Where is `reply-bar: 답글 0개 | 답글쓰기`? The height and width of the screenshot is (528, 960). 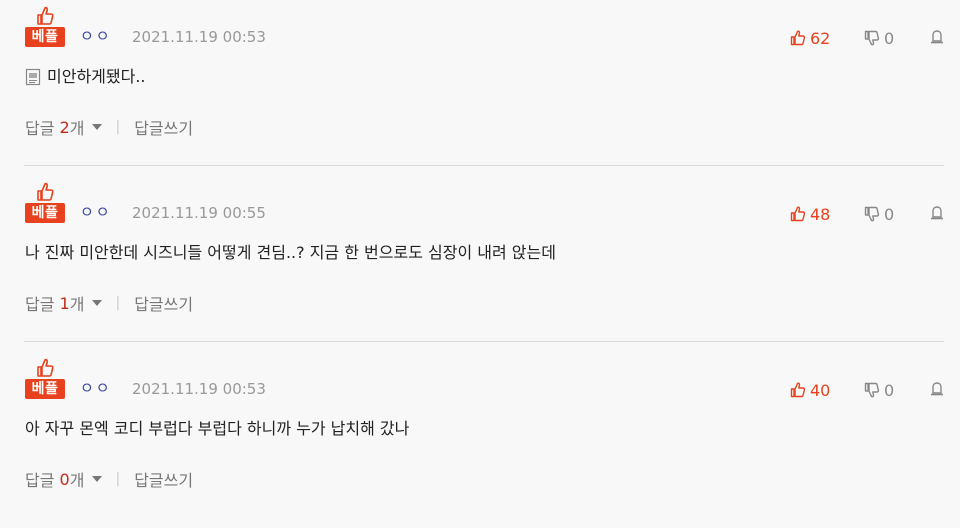 reply-bar: 답글 0개 | 답글쓰기 is located at coordinates (109, 479).